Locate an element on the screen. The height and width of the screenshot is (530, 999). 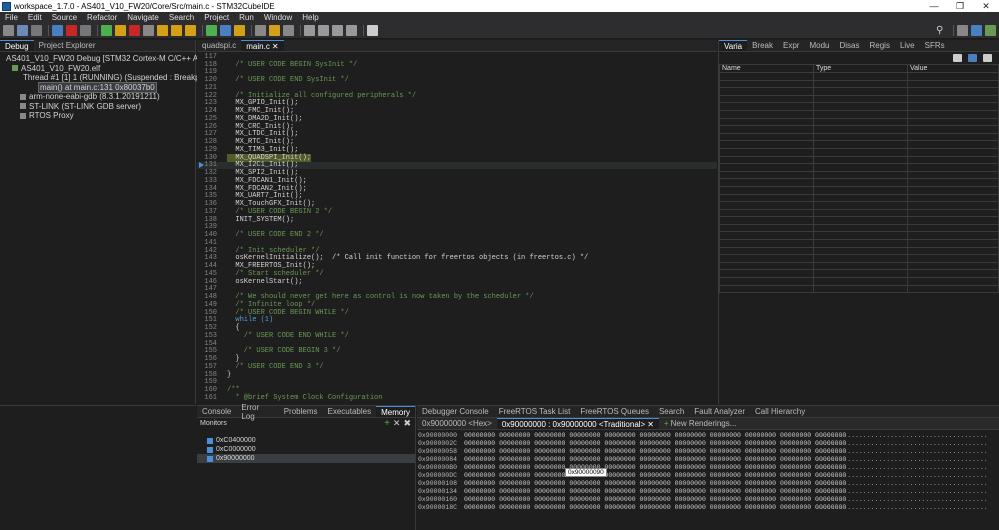
tab-memory: Memory is located at coordinates (395, 411).